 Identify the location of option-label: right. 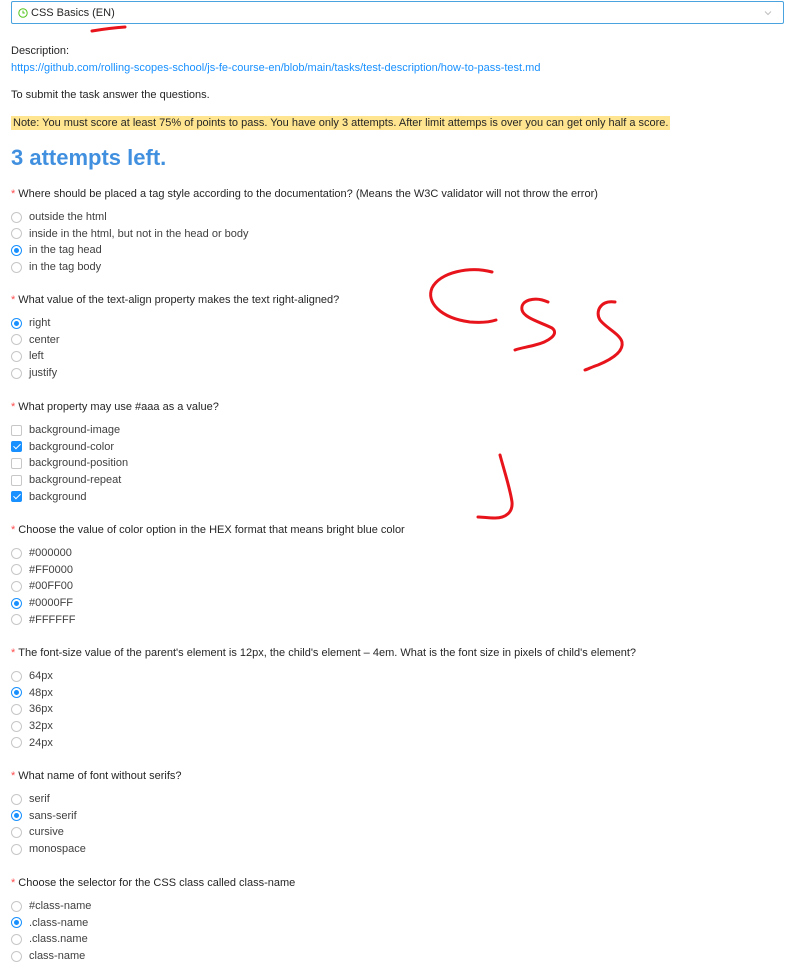
(40, 323).